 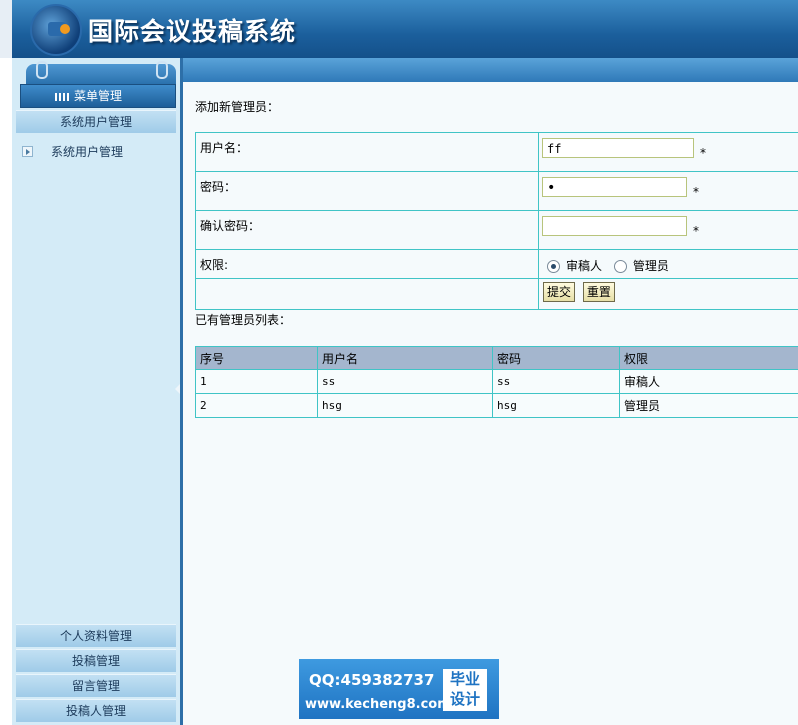 I want to click on col-header-password: 密码, so click(x=556, y=358).